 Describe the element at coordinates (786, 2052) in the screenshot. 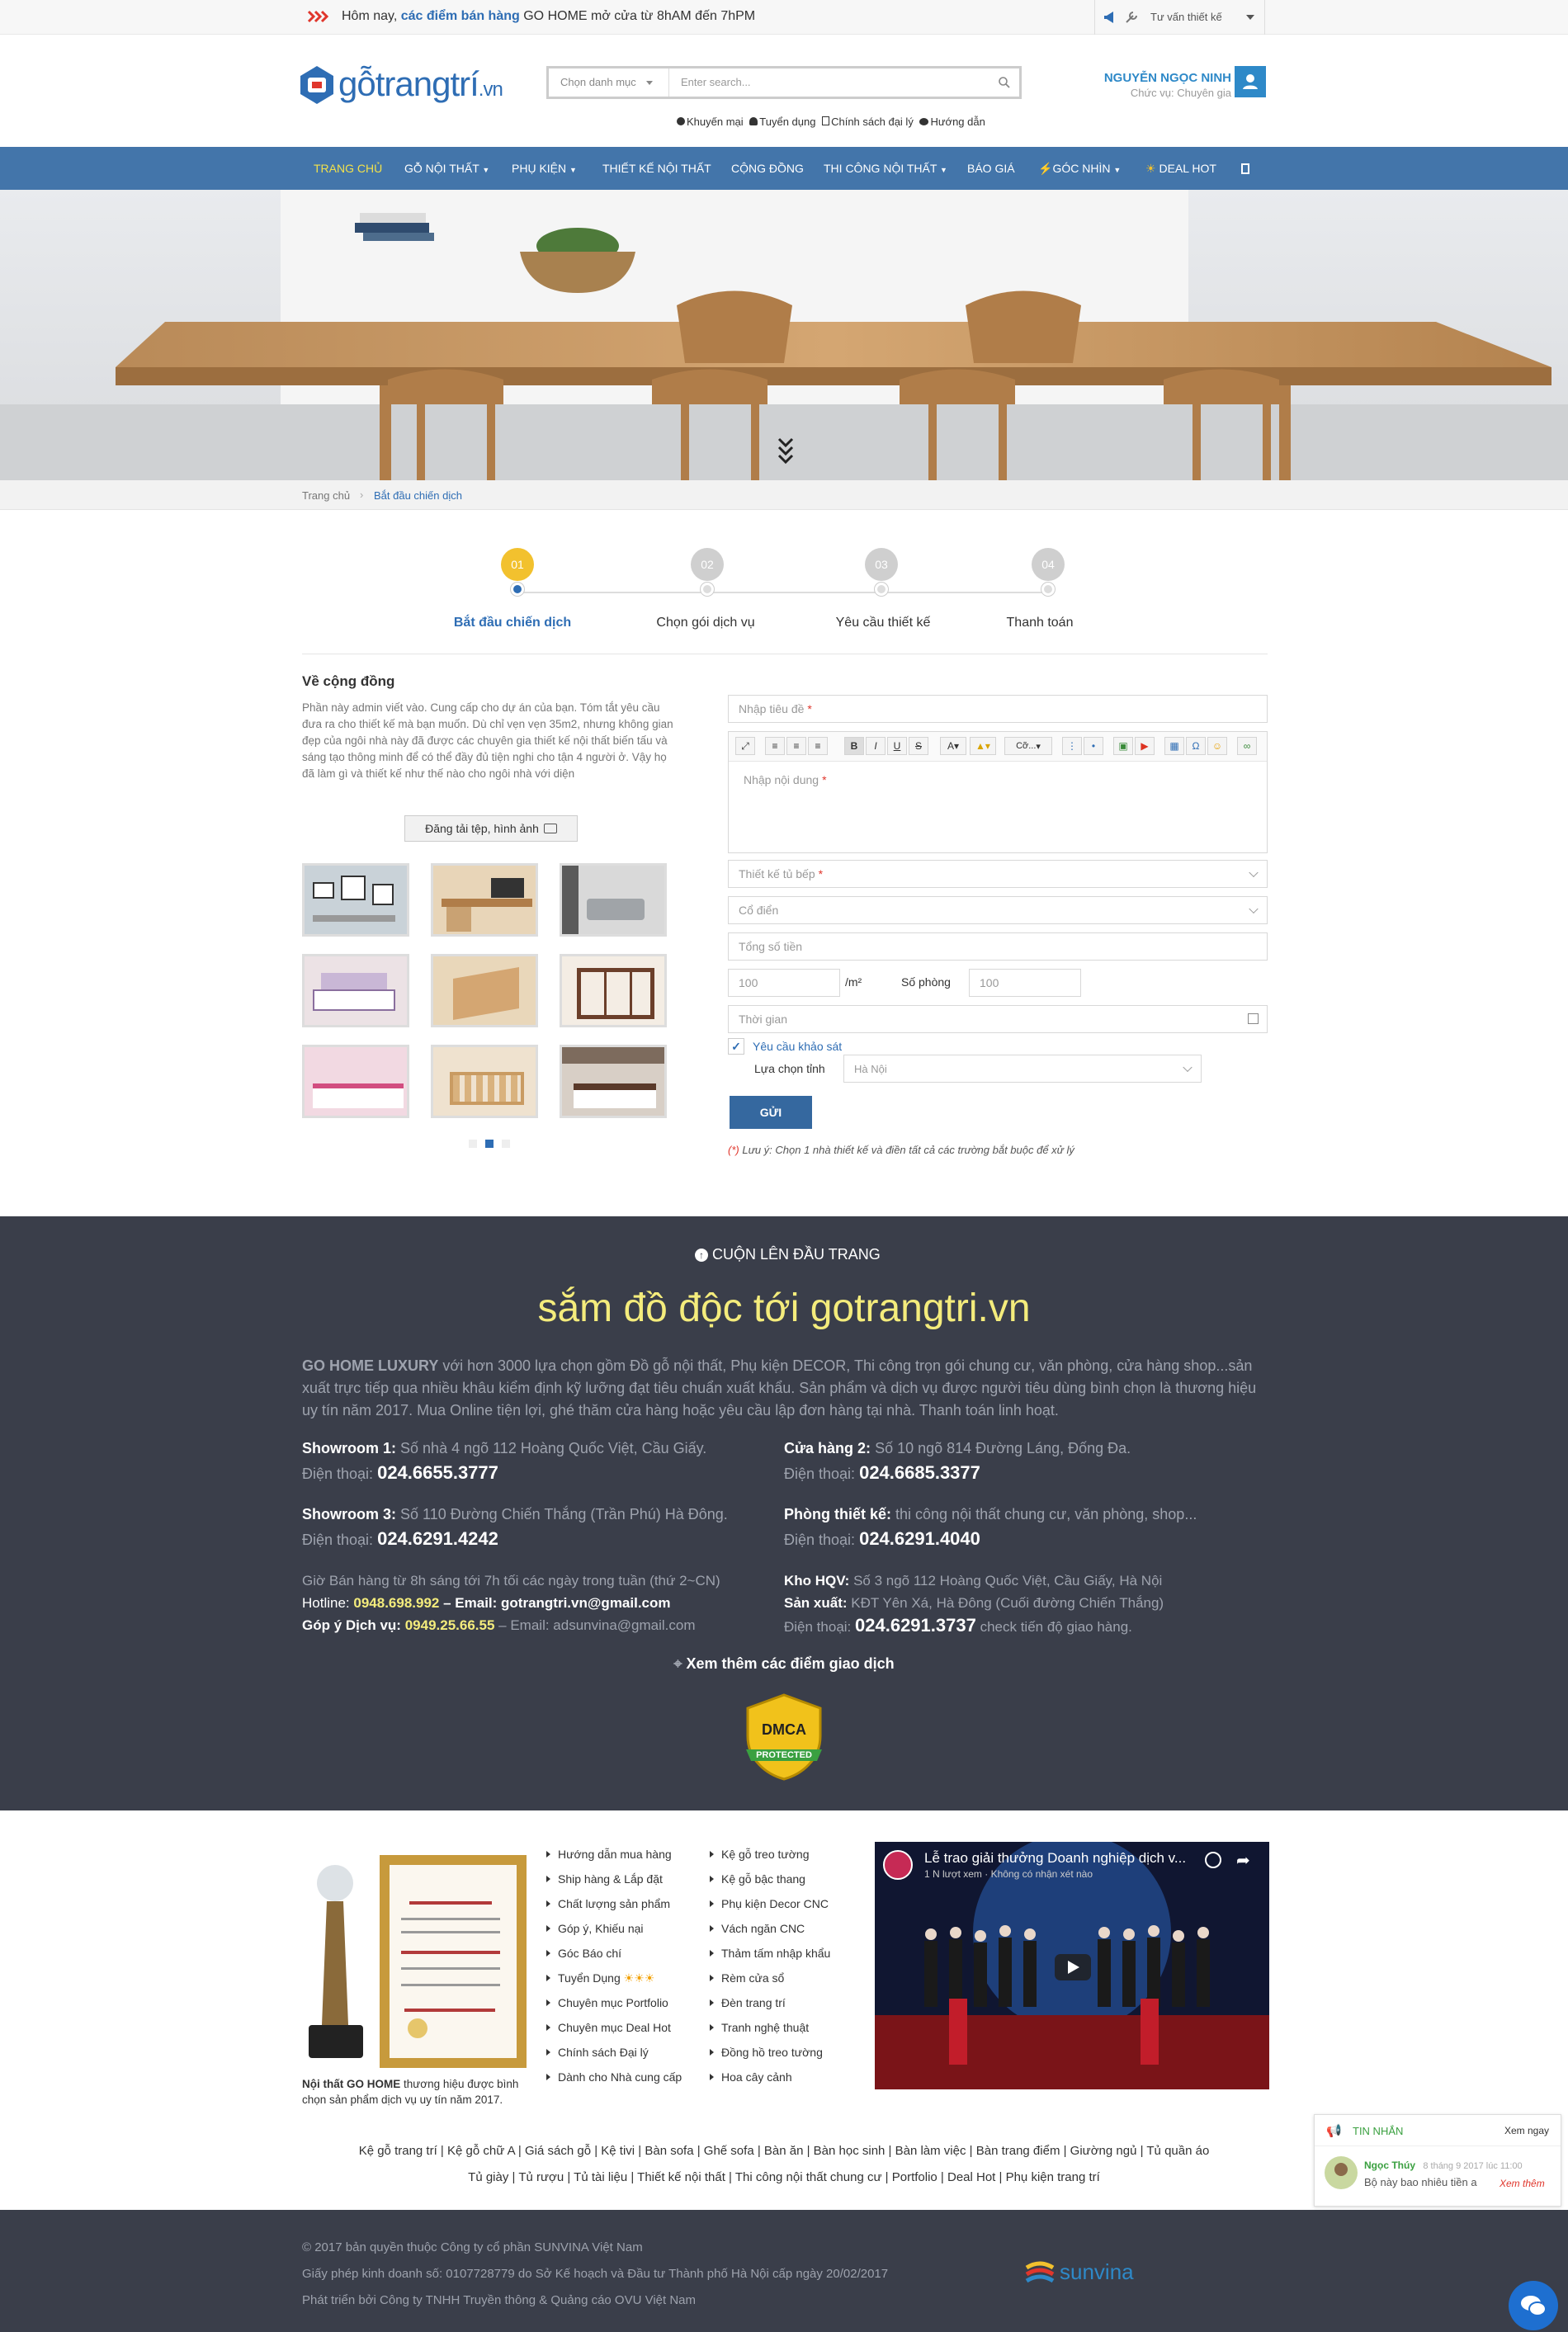

I see `footer-link: Đồng hồ treo tường` at that location.